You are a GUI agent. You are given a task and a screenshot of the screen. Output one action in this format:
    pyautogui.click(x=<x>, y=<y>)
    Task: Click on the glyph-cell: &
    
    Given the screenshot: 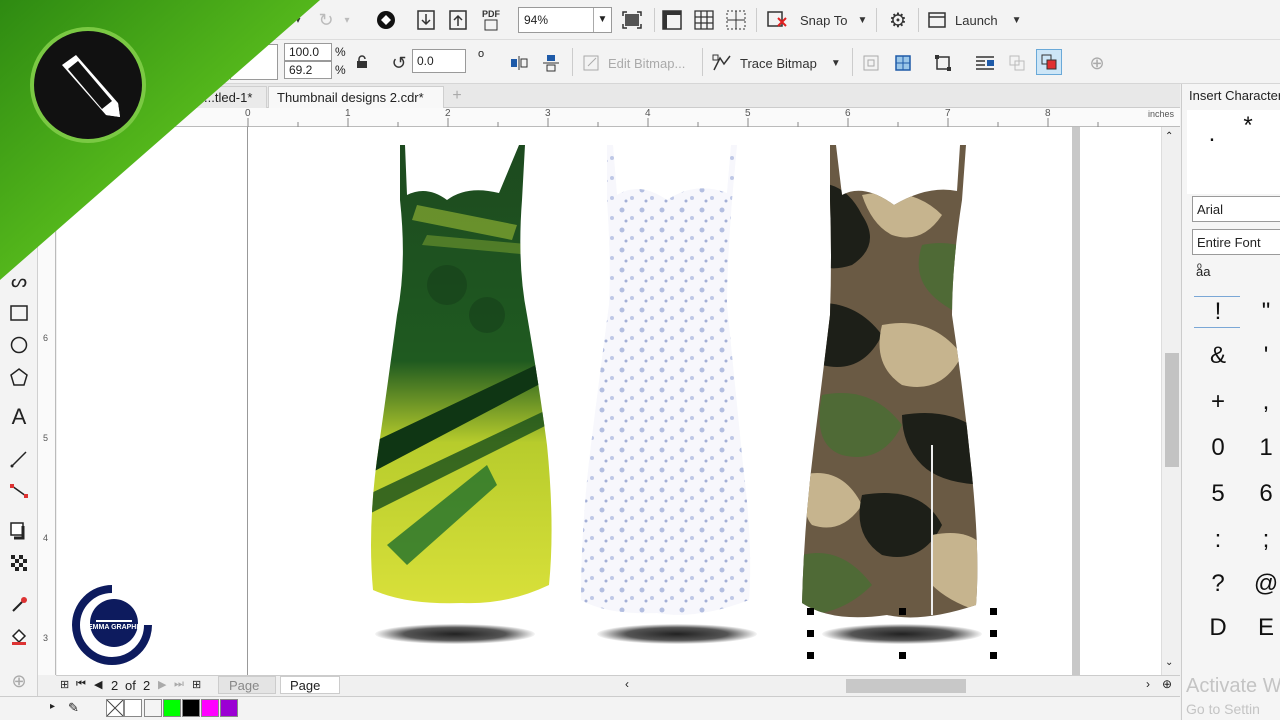 What is the action you would take?
    pyautogui.click(x=1218, y=356)
    